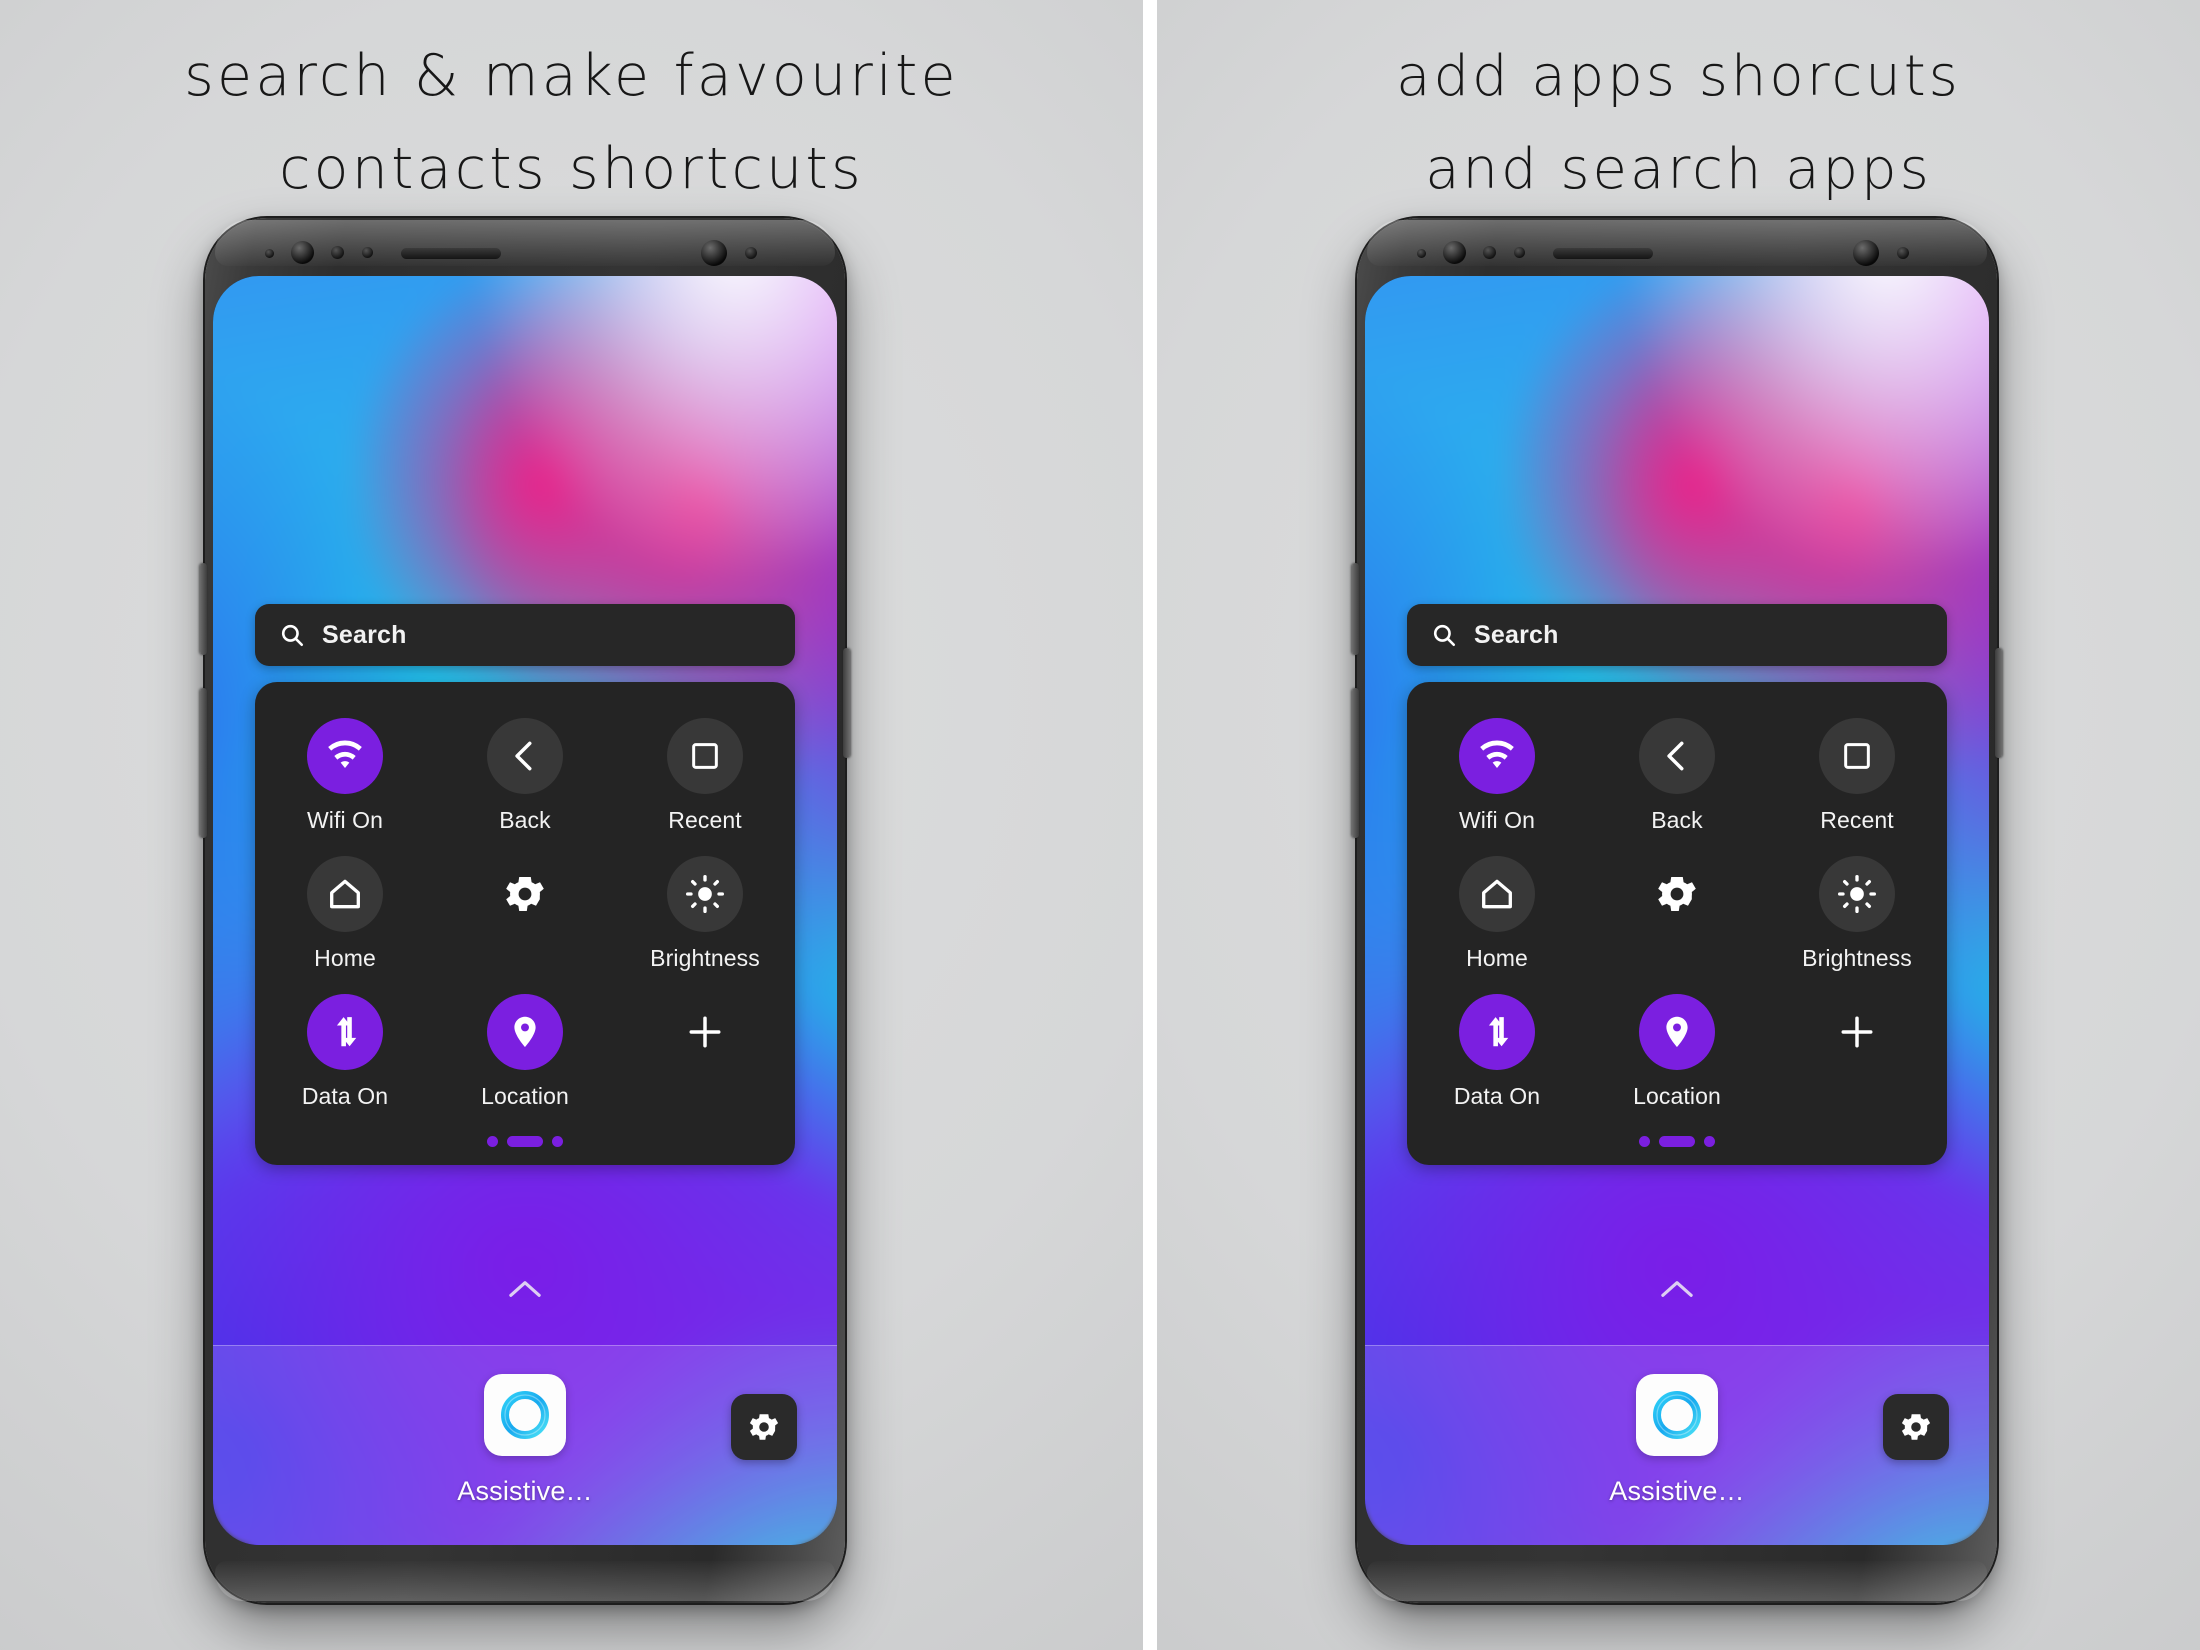 Image resolution: width=2200 pixels, height=1650 pixels. I want to click on panel-divider, so click(1150, 825).